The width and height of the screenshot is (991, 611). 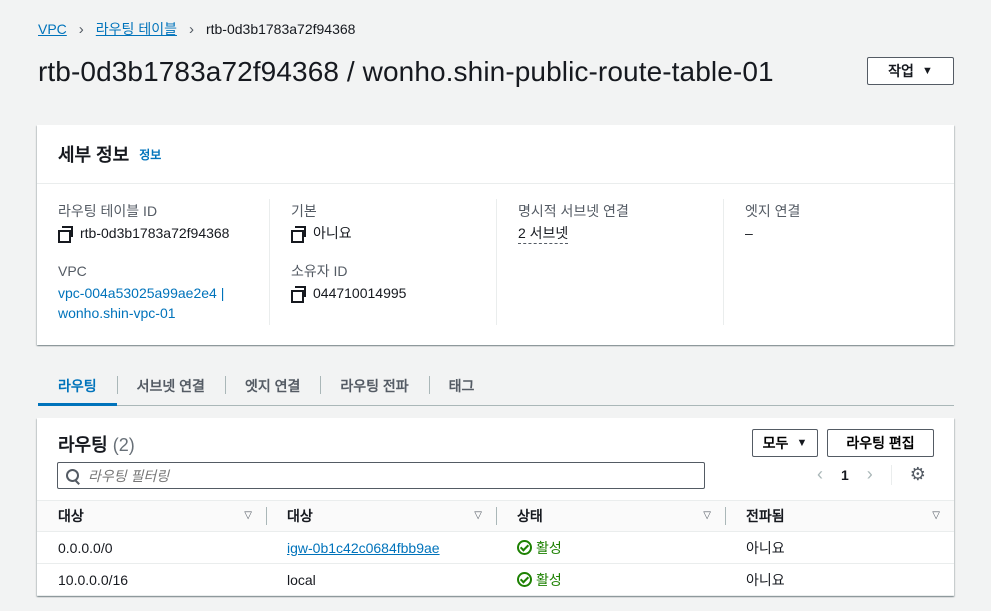 What do you see at coordinates (304, 211) in the screenshot?
I see `main-label: 기본` at bounding box center [304, 211].